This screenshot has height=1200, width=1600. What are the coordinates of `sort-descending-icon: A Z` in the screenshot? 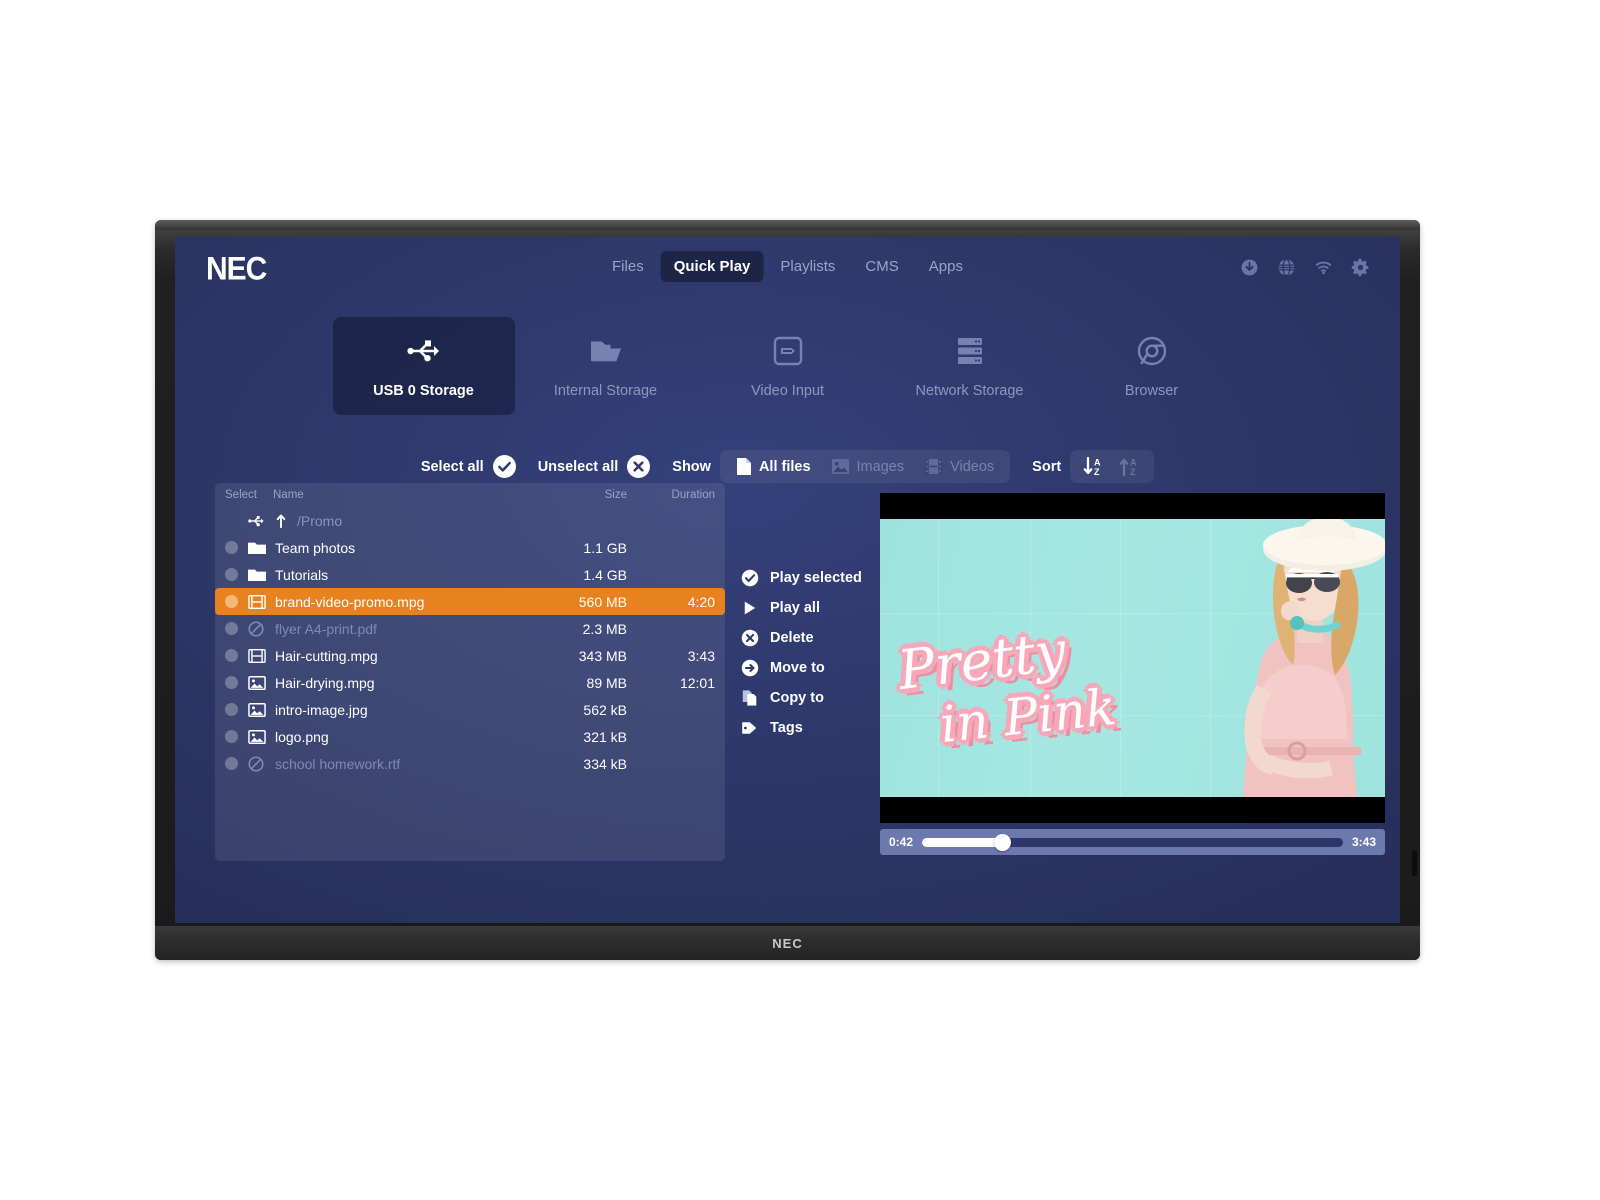 It's located at (1092, 466).